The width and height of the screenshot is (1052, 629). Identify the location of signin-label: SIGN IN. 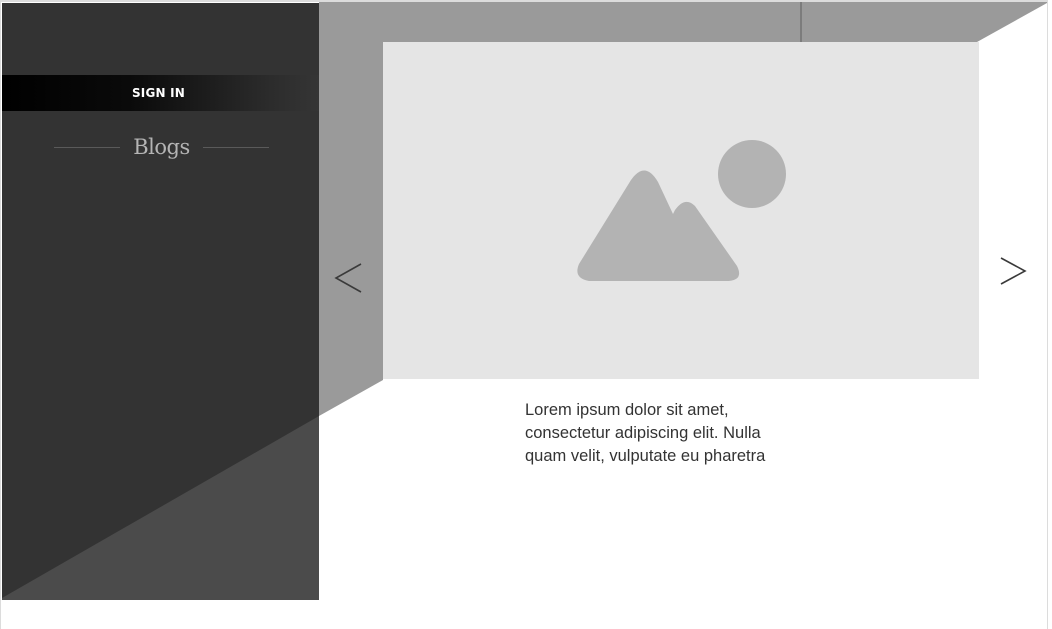
(158, 93).